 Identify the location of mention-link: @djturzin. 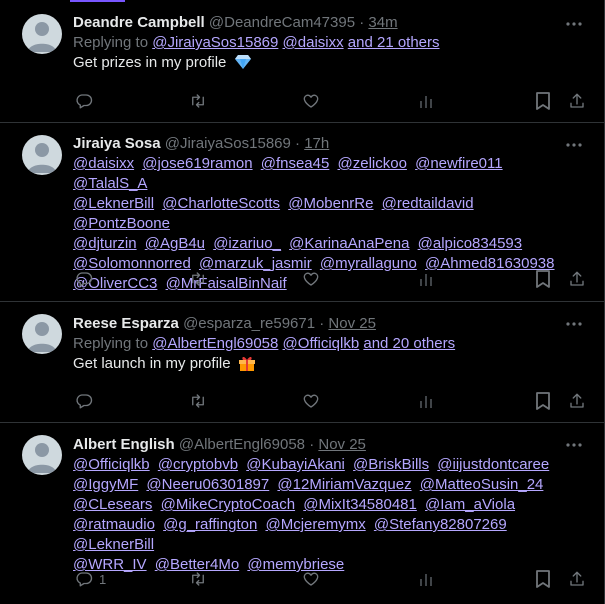
(105, 243).